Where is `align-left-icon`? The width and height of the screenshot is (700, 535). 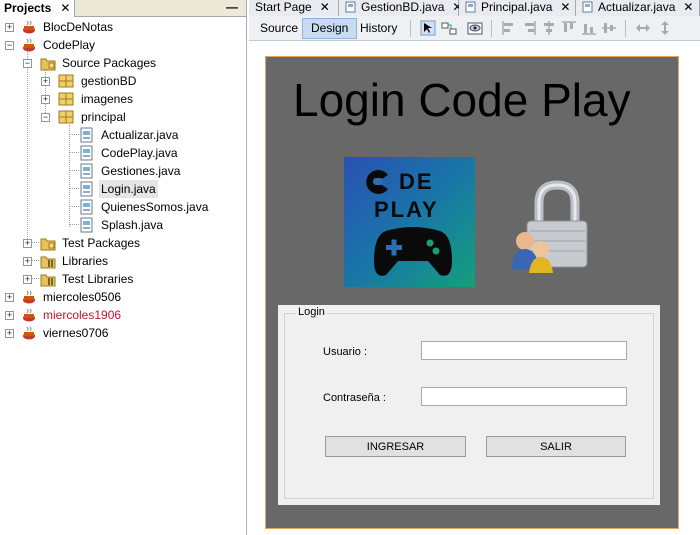
align-left-icon is located at coordinates (509, 28).